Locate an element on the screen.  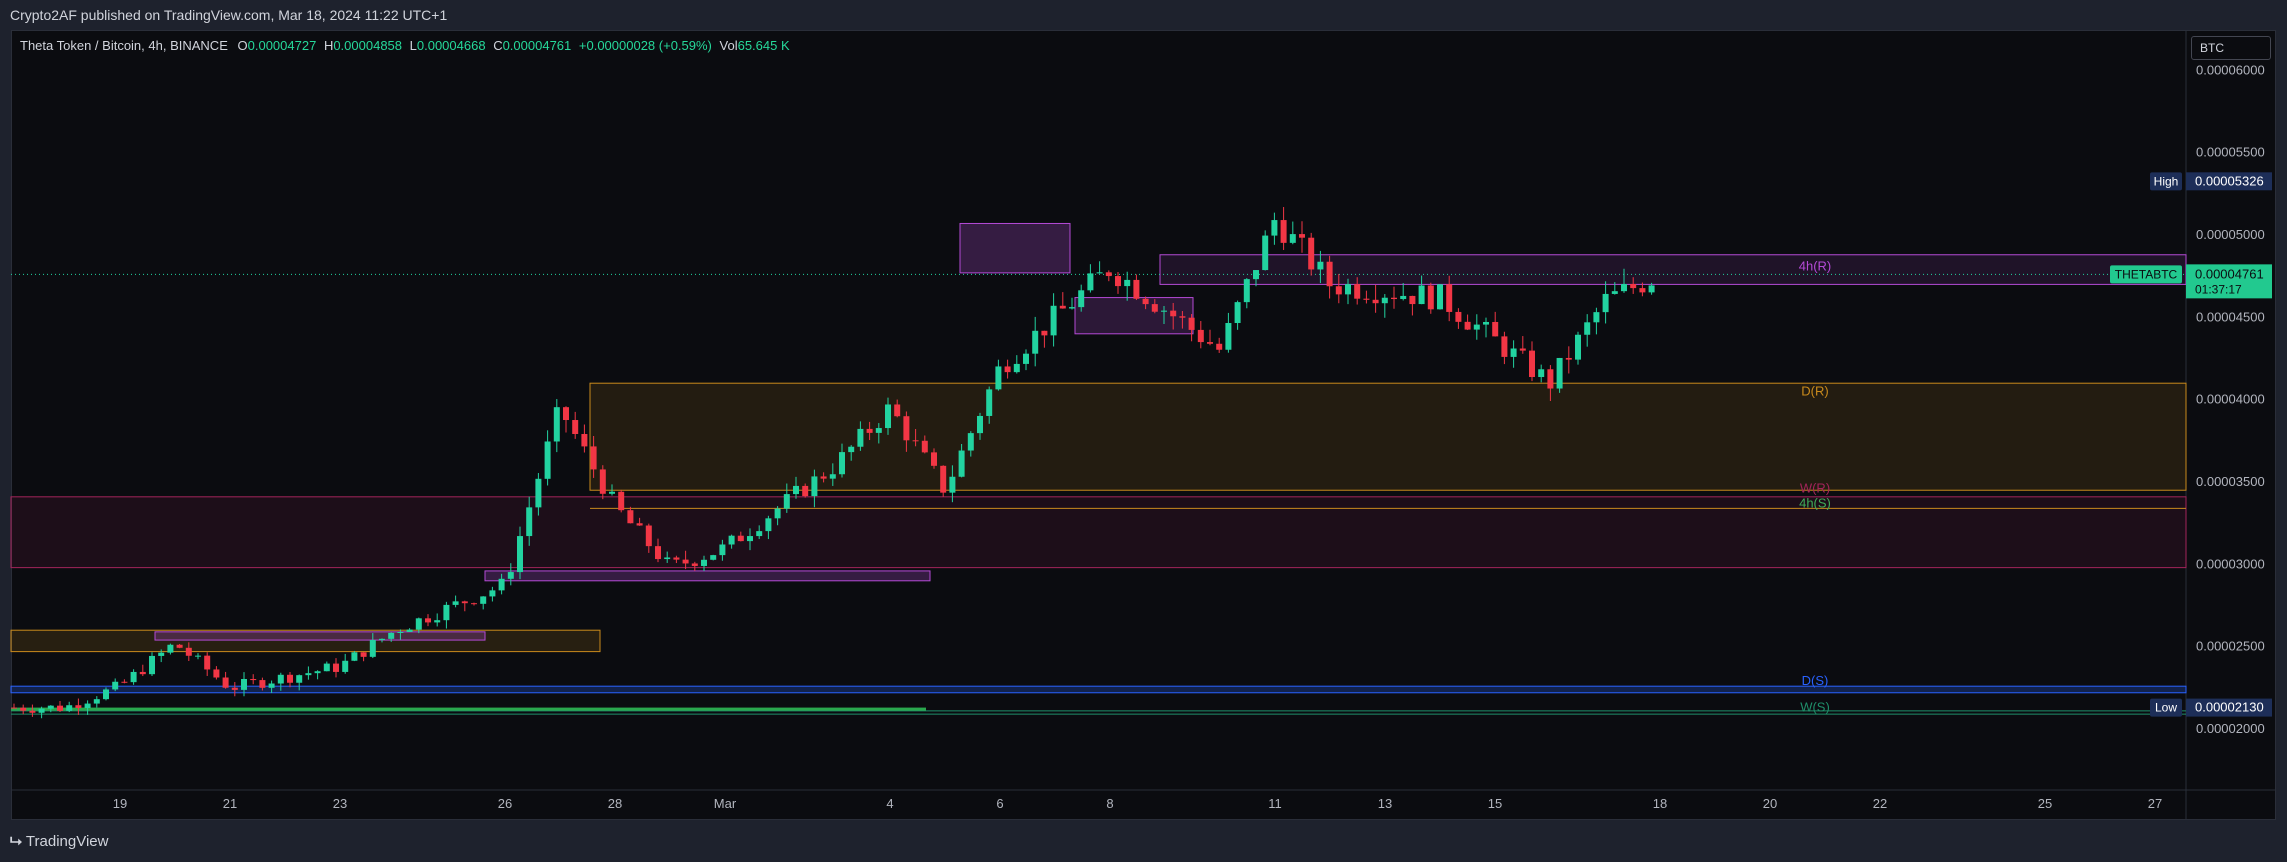
symbol-title: Theta Token / Bitcoin, 4h, BINANCE is located at coordinates (124, 45).